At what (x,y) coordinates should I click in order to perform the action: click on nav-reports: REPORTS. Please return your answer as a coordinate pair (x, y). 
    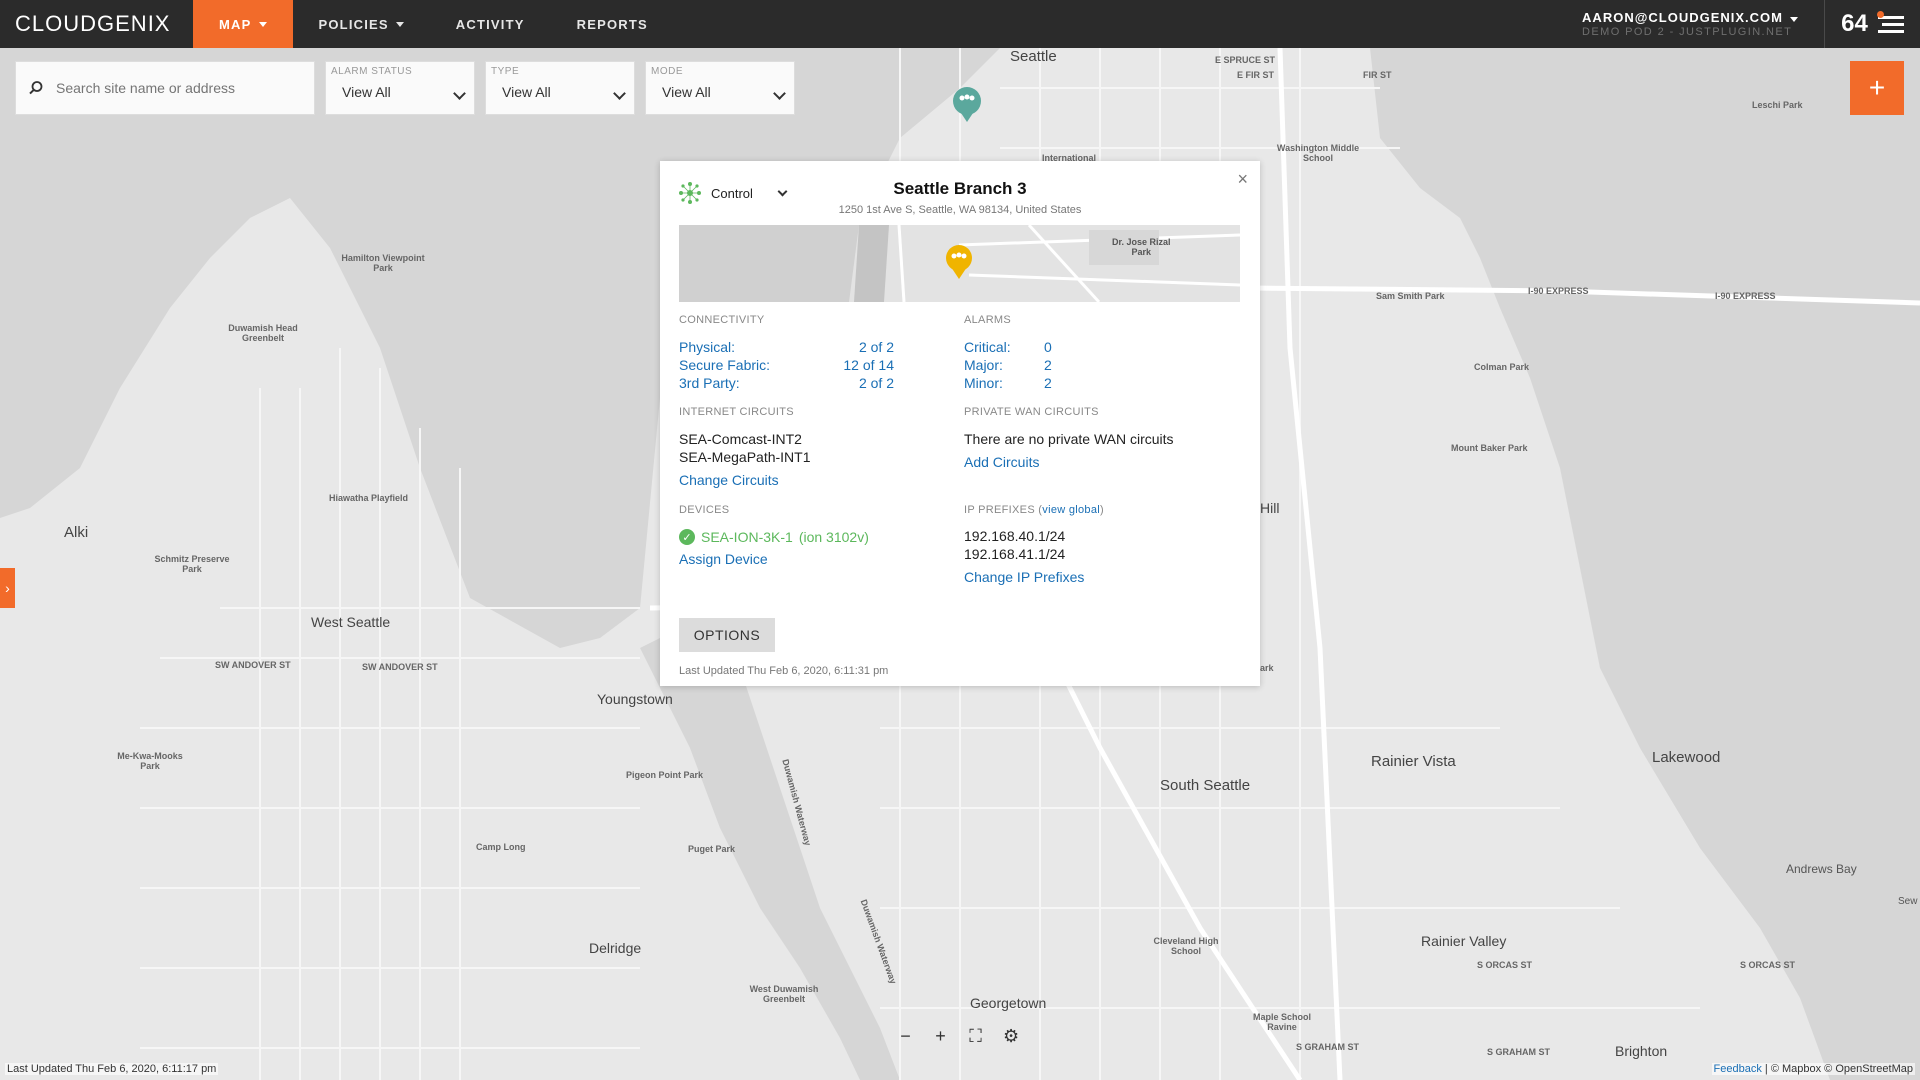
    Looking at the image, I should click on (612, 24).